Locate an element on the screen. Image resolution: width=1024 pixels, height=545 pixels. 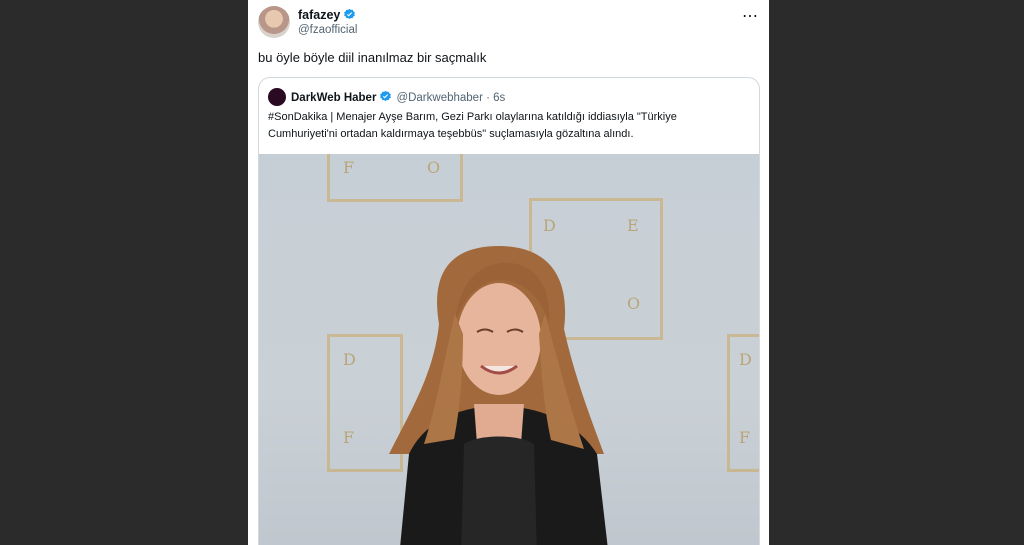
author-handle: @fzaofficial is located at coordinates (327, 30).